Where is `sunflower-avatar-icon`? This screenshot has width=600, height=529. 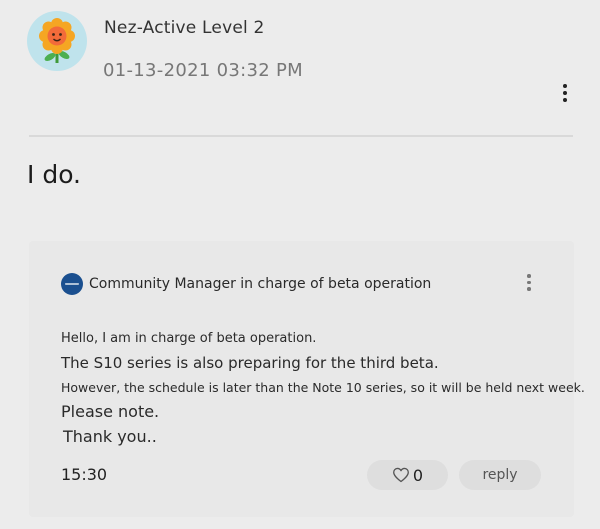
sunflower-avatar-icon is located at coordinates (57, 40).